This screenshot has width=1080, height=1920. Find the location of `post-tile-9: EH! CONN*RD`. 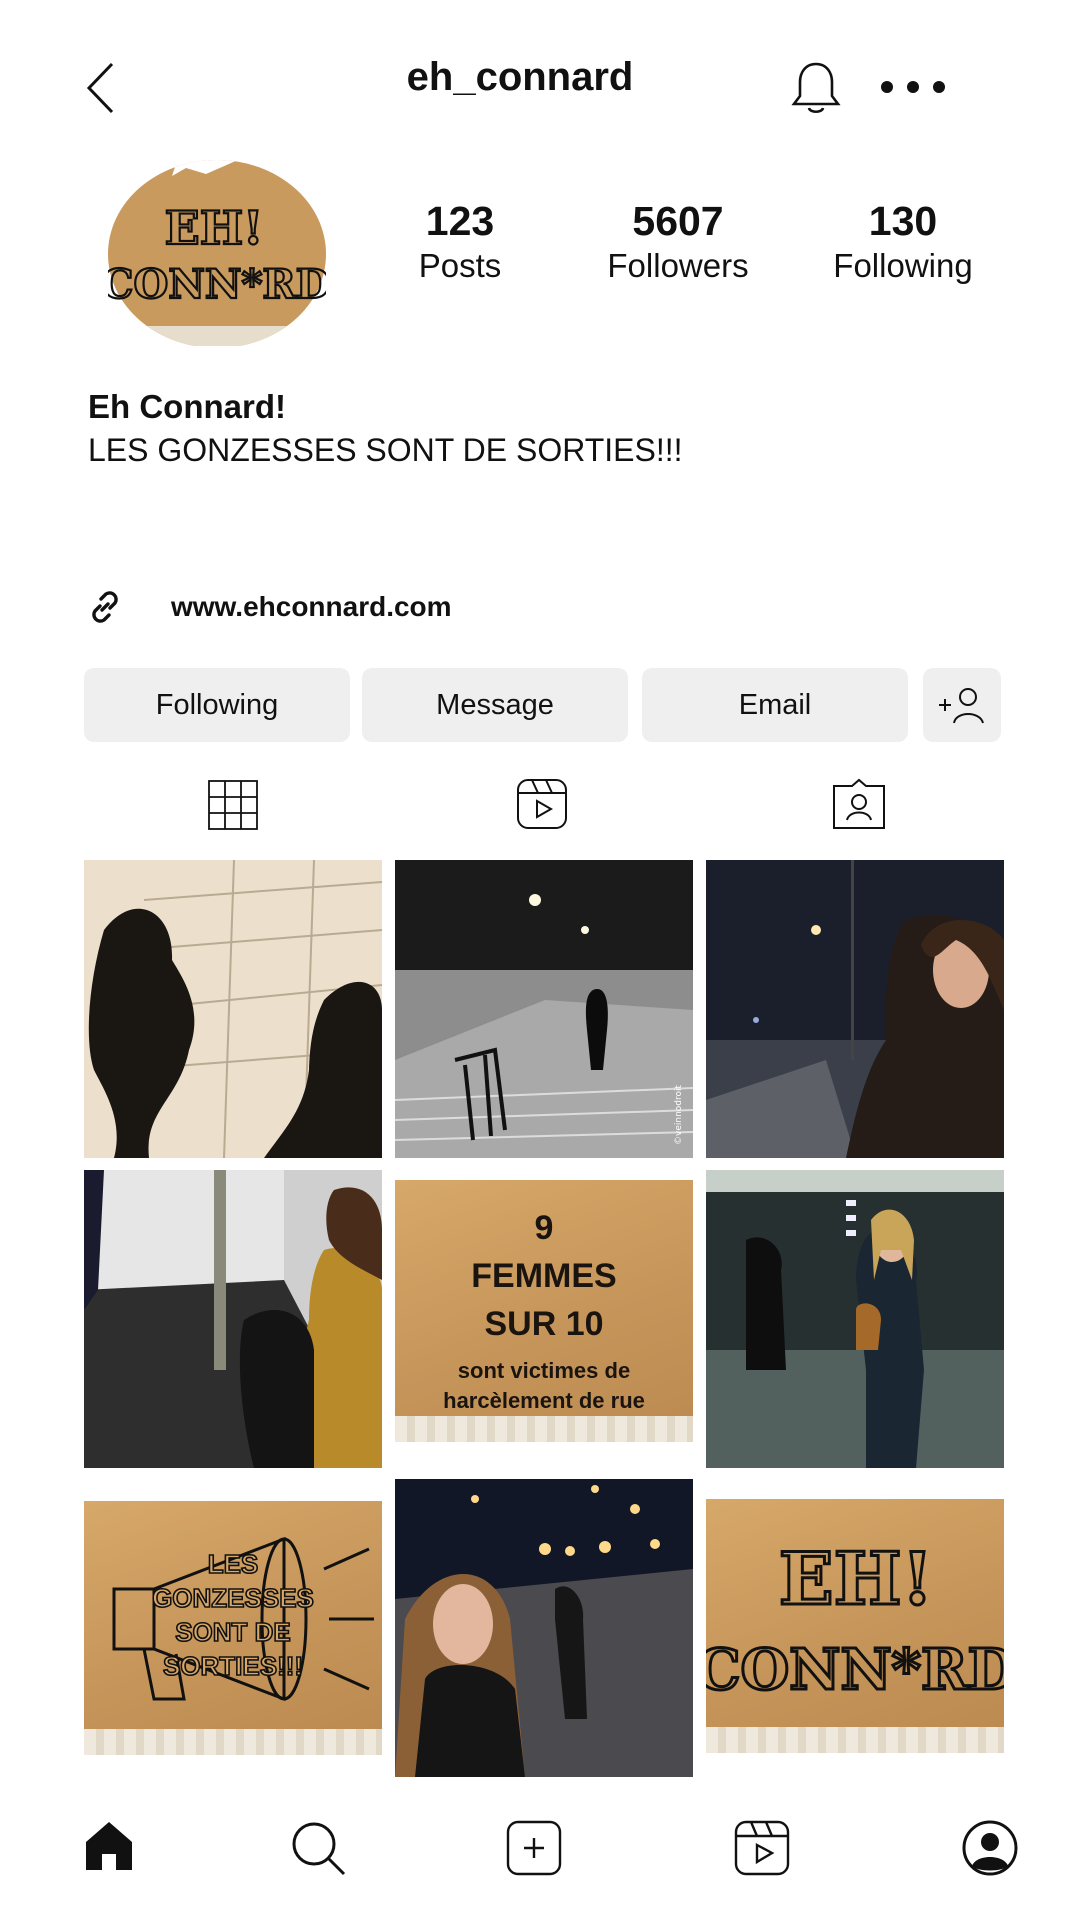

post-tile-9: EH! CONN*RD is located at coordinates (855, 1628).